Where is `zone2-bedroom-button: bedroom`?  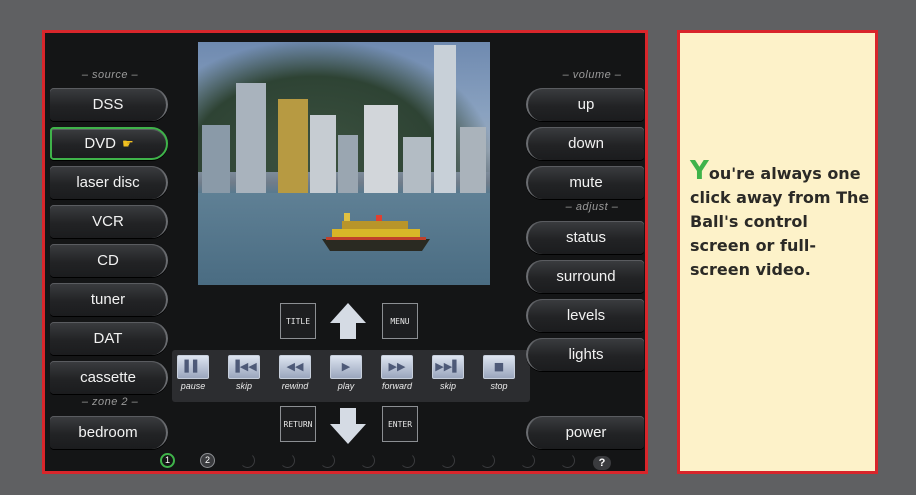
zone2-bedroom-button: bedroom is located at coordinates (109, 432).